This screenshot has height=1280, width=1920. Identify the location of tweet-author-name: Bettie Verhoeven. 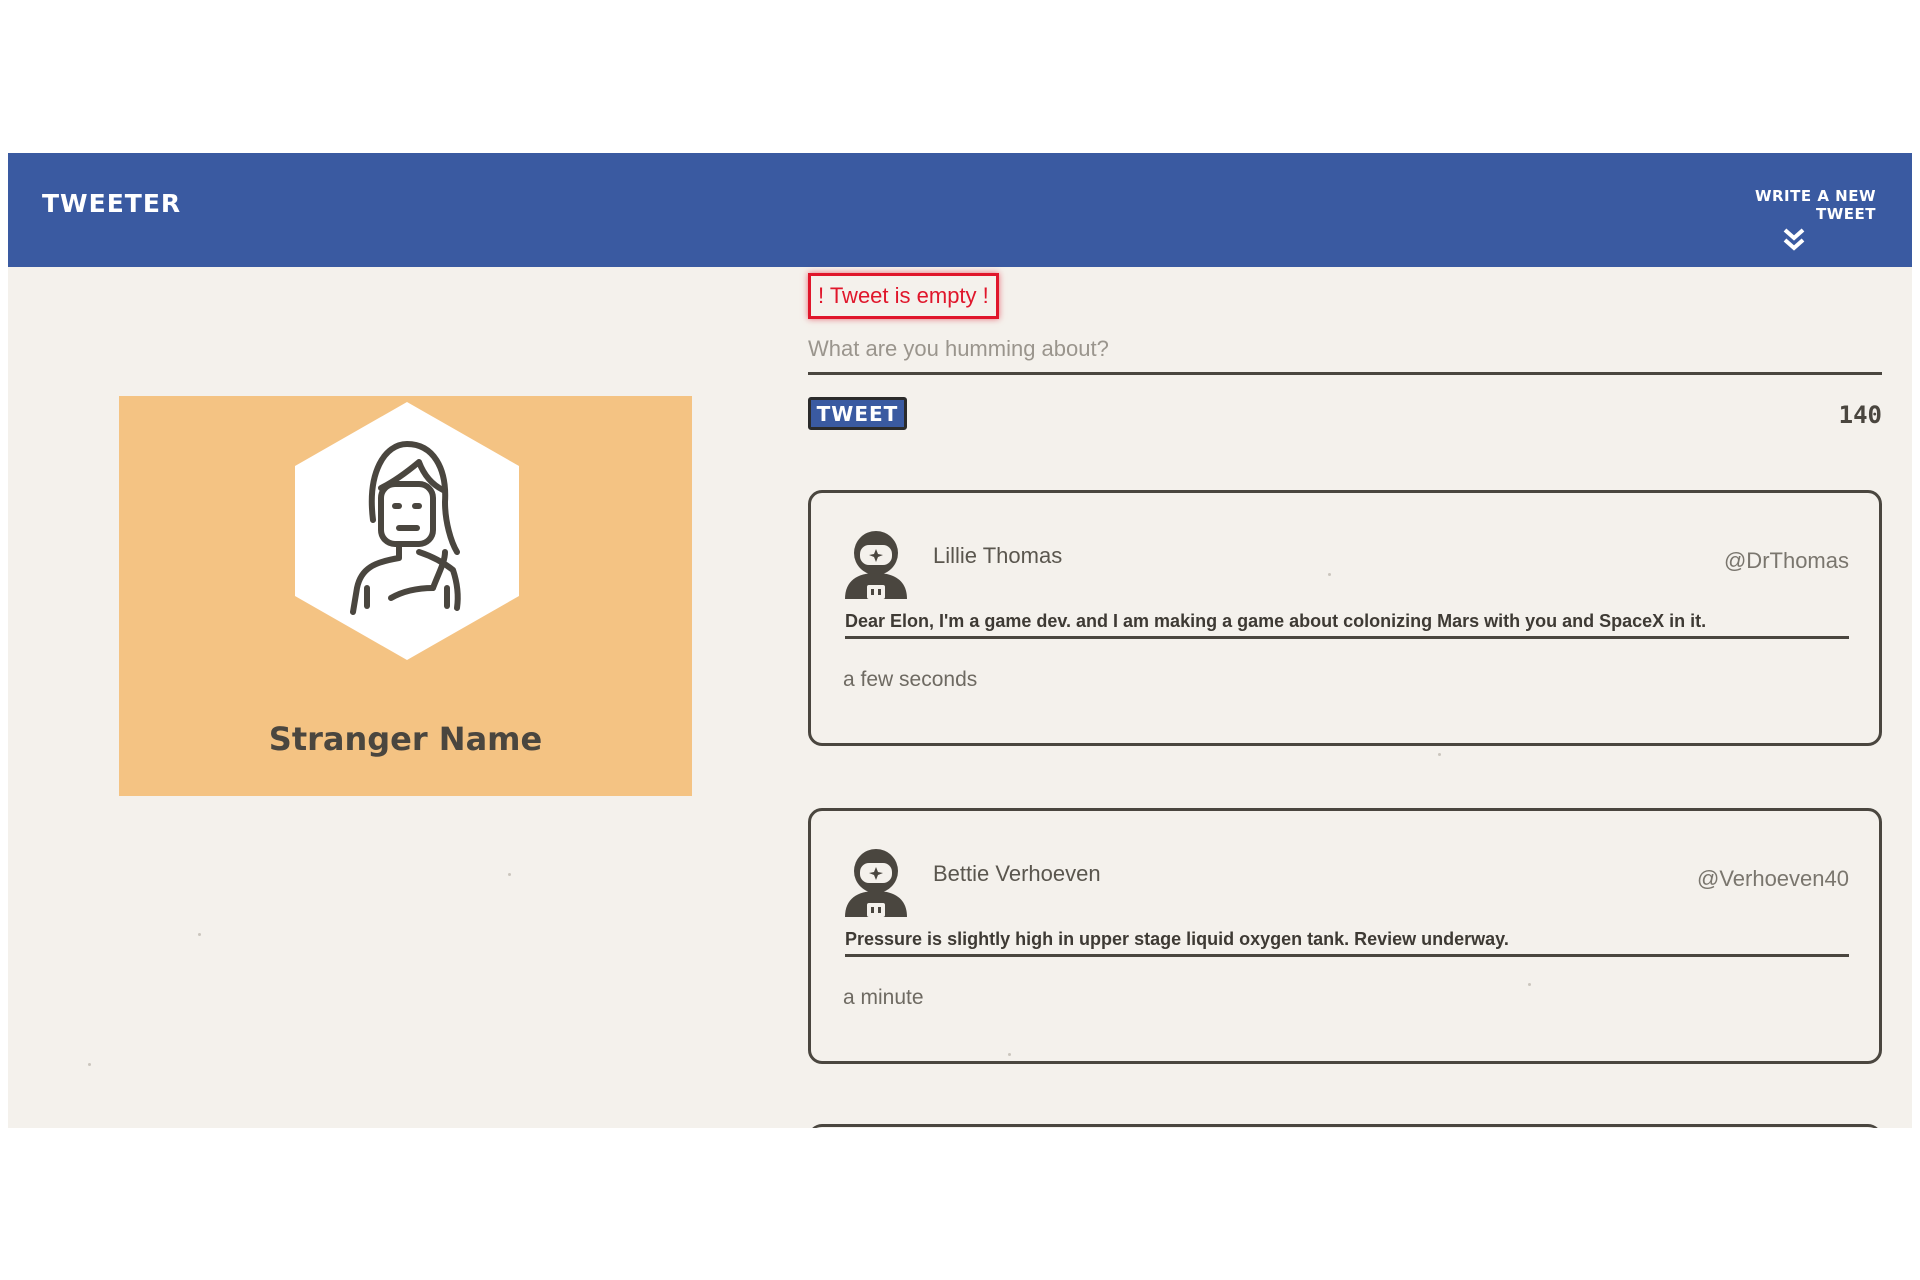
(1017, 873).